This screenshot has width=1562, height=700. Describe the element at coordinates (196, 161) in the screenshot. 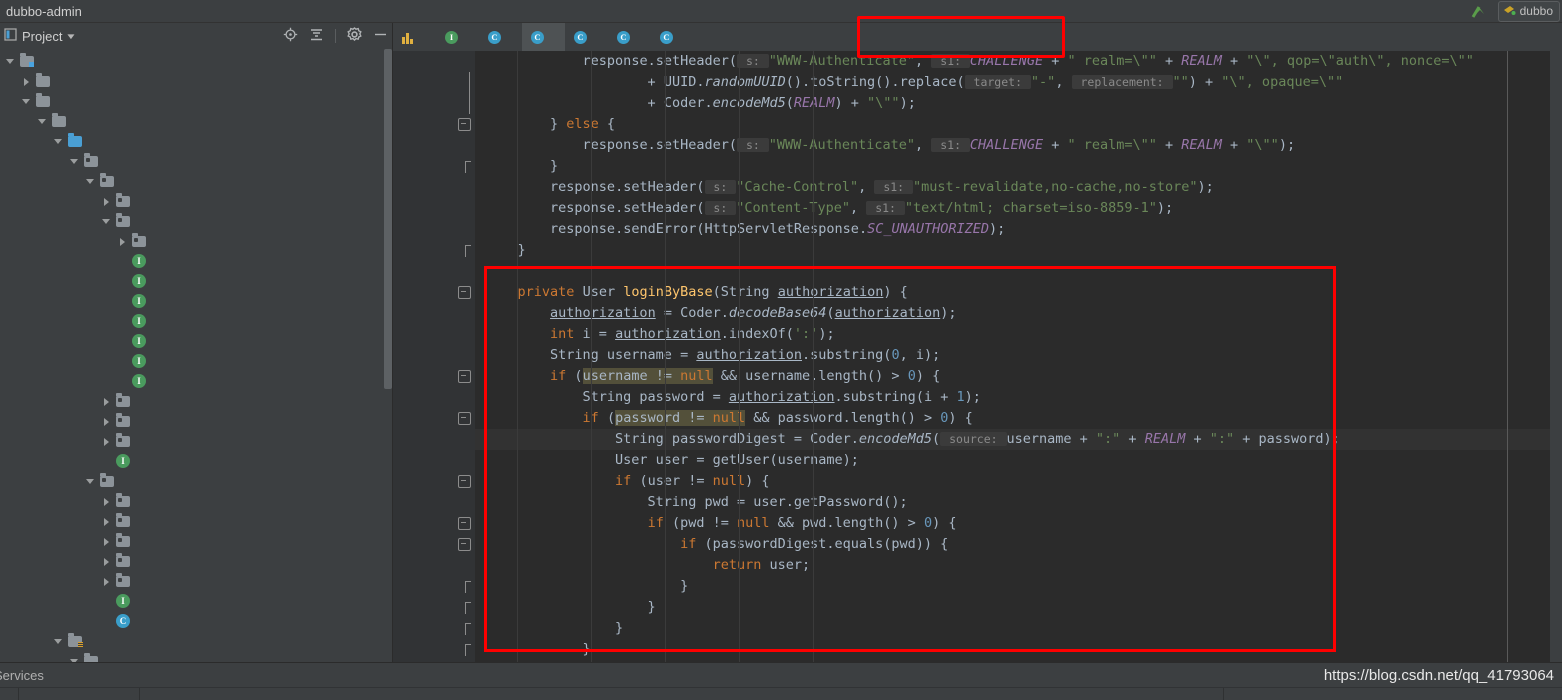

I see `tree-node-com-alibaba-dubbo` at that location.